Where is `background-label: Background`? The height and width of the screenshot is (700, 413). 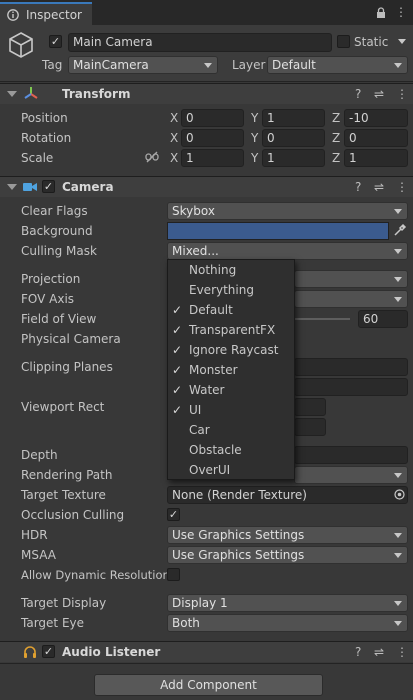 background-label: Background is located at coordinates (57, 231).